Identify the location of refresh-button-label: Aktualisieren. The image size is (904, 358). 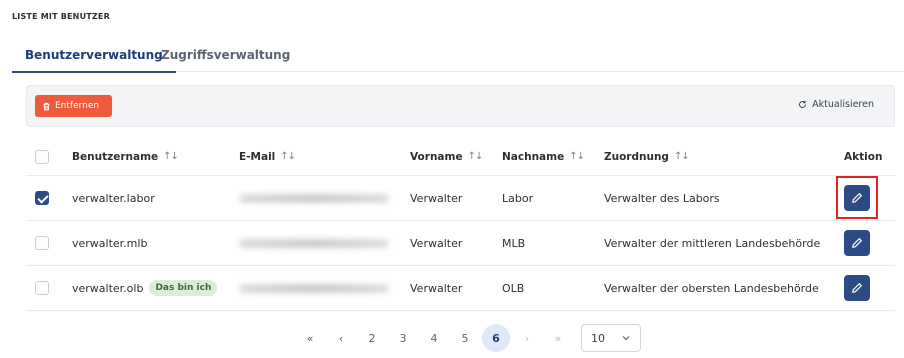
(843, 104).